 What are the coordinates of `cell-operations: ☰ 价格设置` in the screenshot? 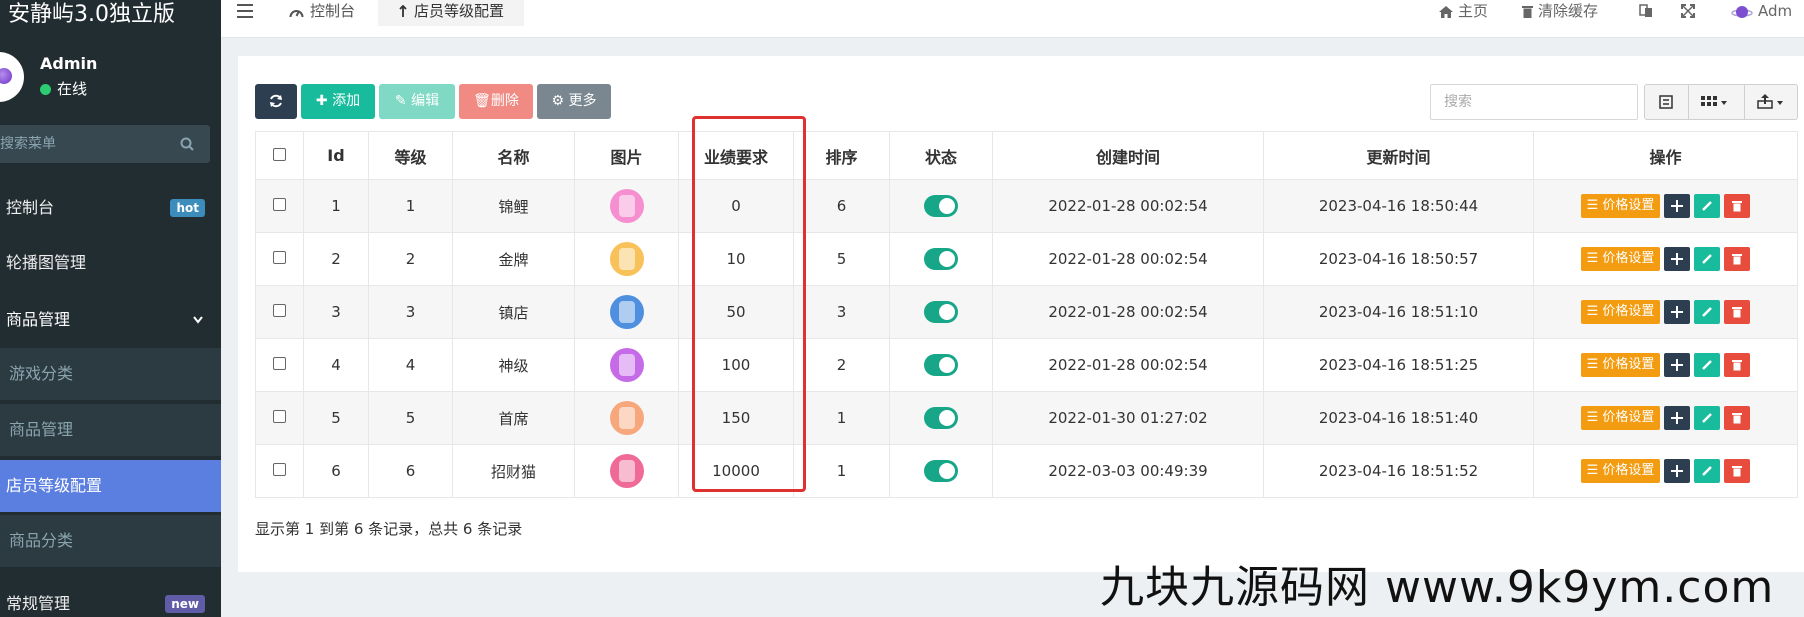 It's located at (1665, 259).